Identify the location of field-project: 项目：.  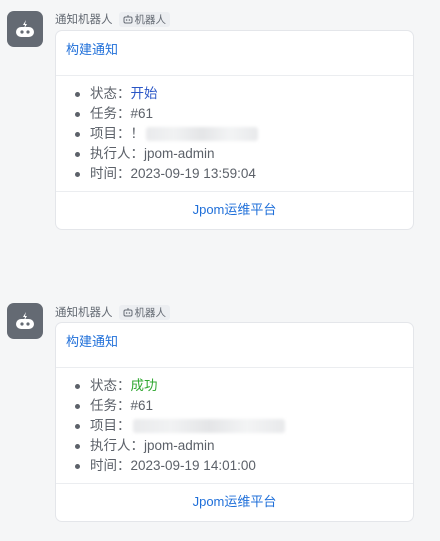
(244, 426).